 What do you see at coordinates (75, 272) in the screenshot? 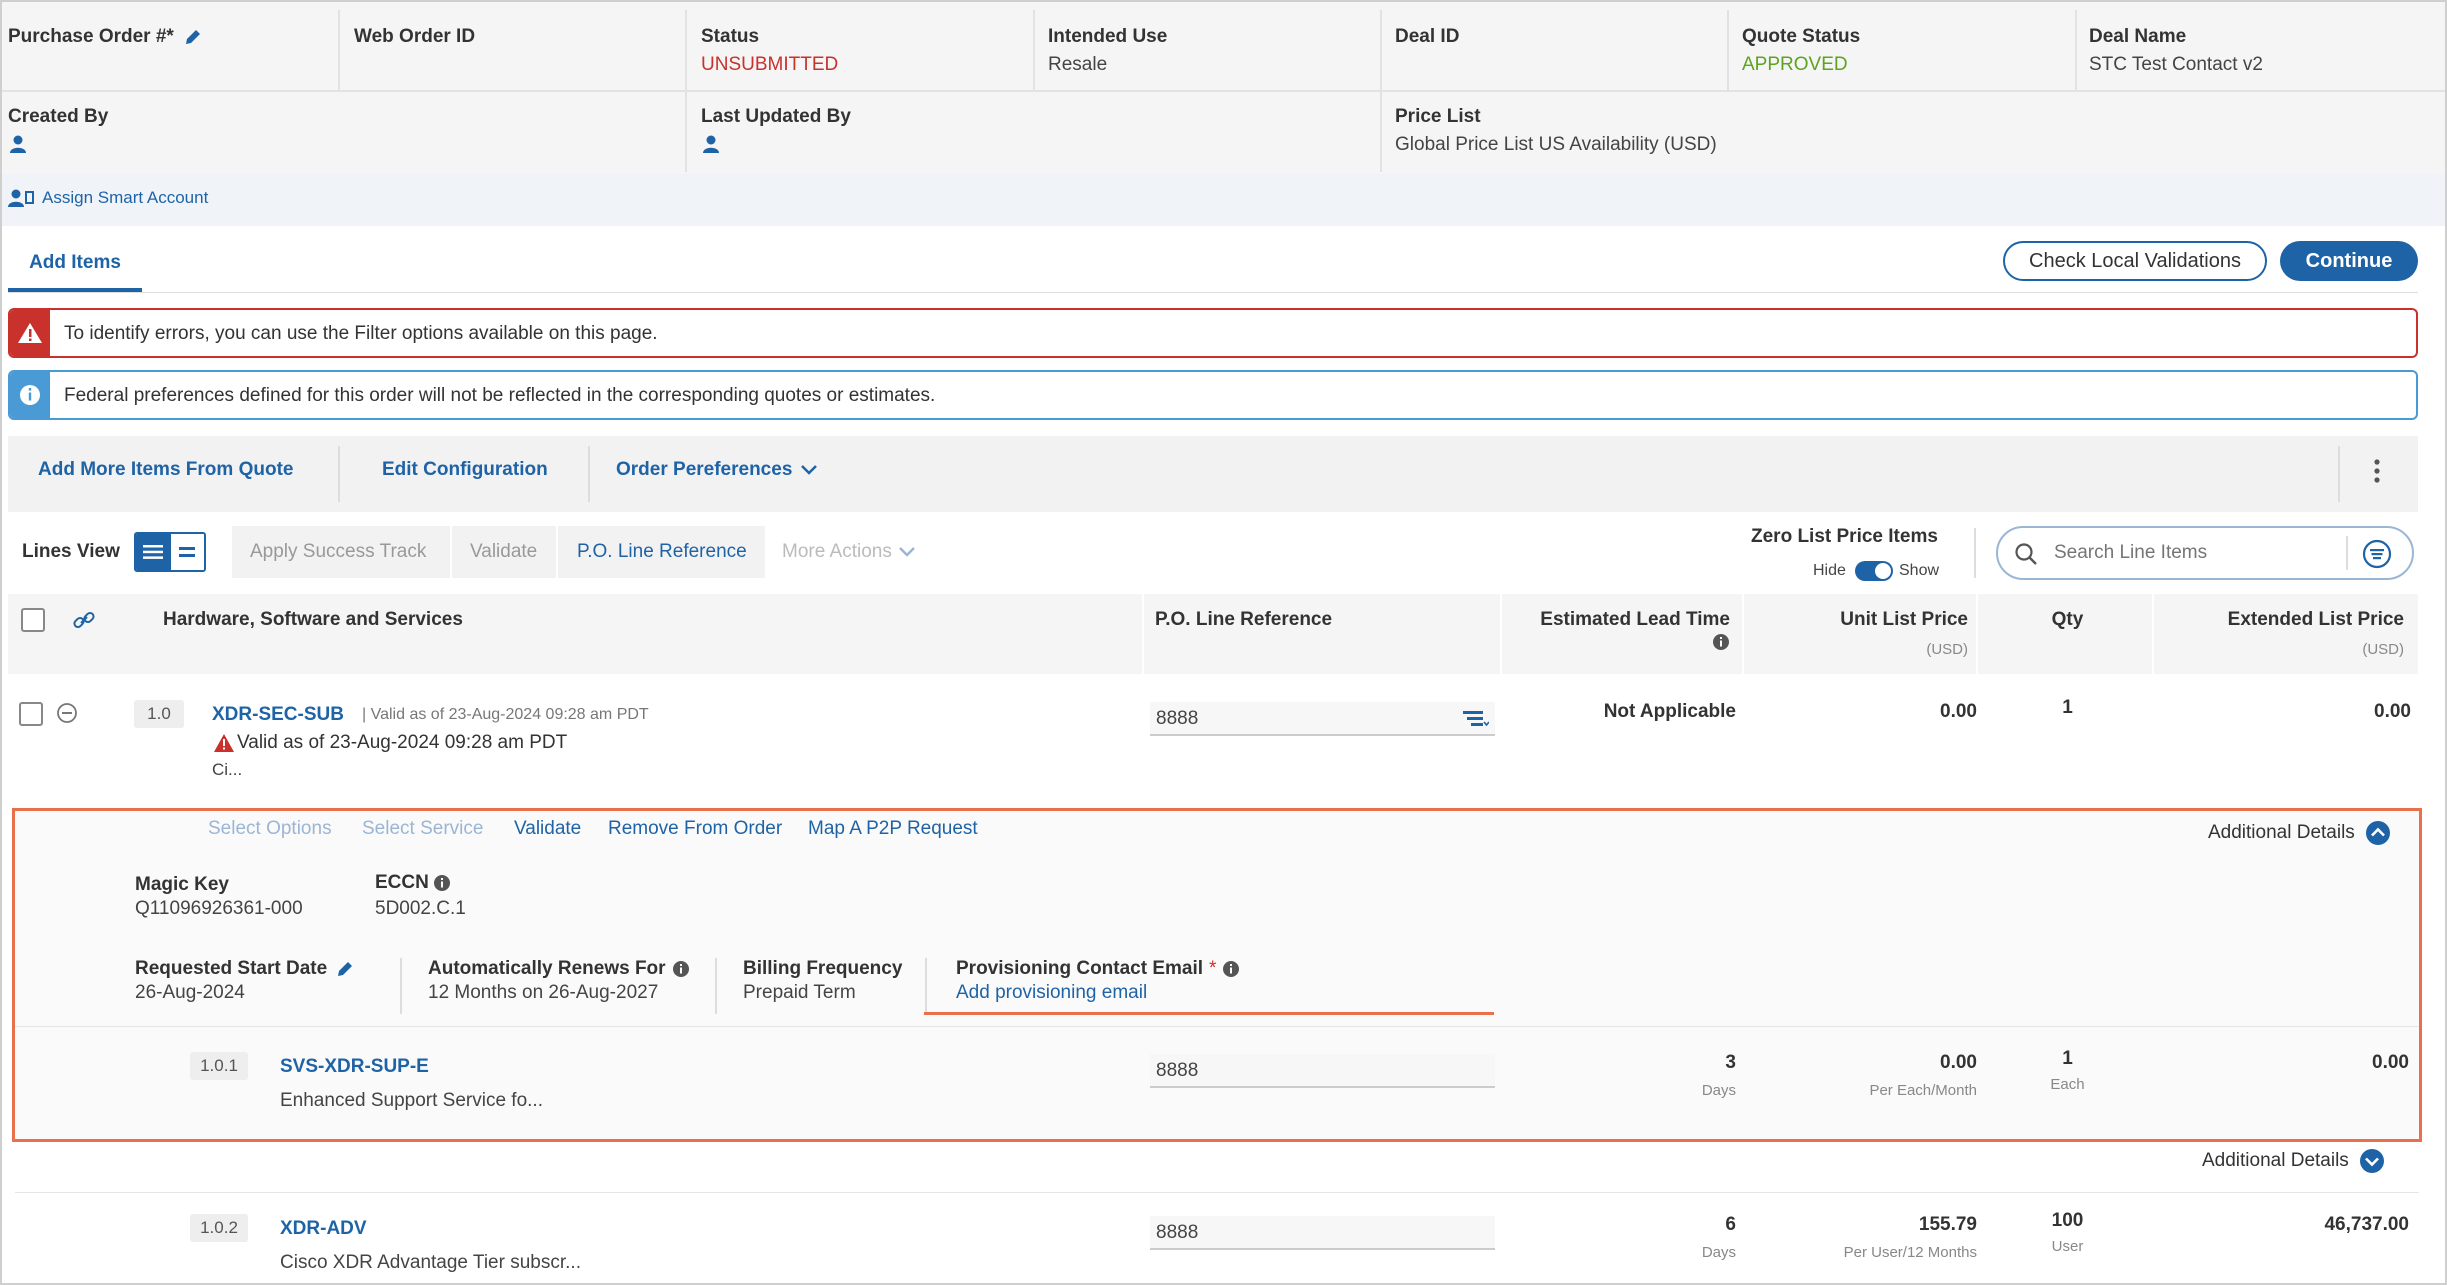
I see `tab-add-items: Add Items` at bounding box center [75, 272].